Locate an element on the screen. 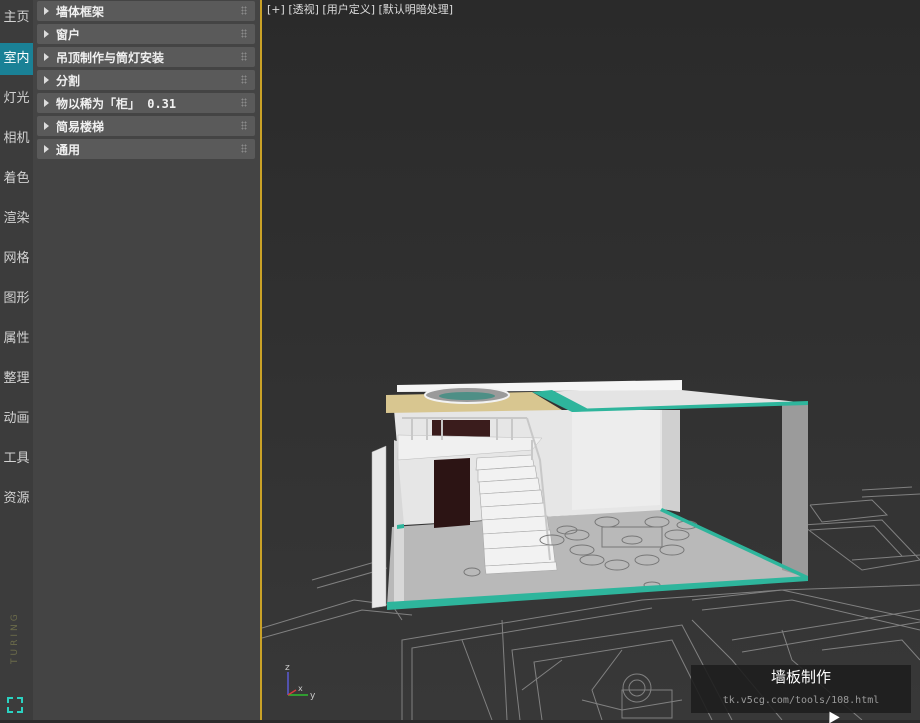 The image size is (920, 723). rollout-cabinet: 物以稀为「柜」 0.31 is located at coordinates (146, 103).